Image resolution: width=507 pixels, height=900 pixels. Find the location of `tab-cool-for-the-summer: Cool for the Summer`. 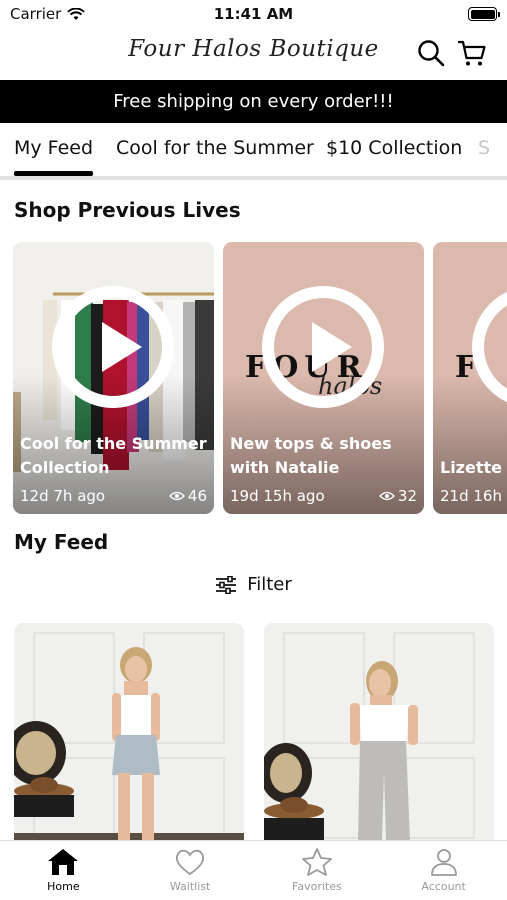

tab-cool-for-the-summer: Cool for the Summer is located at coordinates (215, 148).